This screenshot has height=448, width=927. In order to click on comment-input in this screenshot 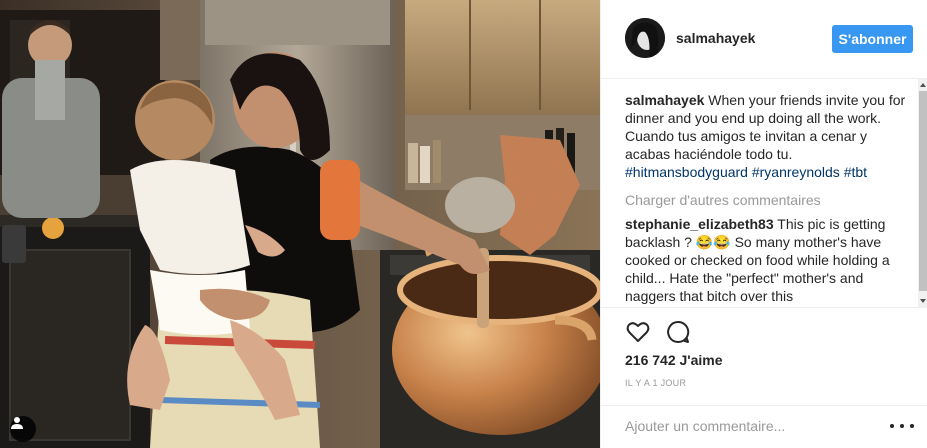, I will do `click(755, 426)`.